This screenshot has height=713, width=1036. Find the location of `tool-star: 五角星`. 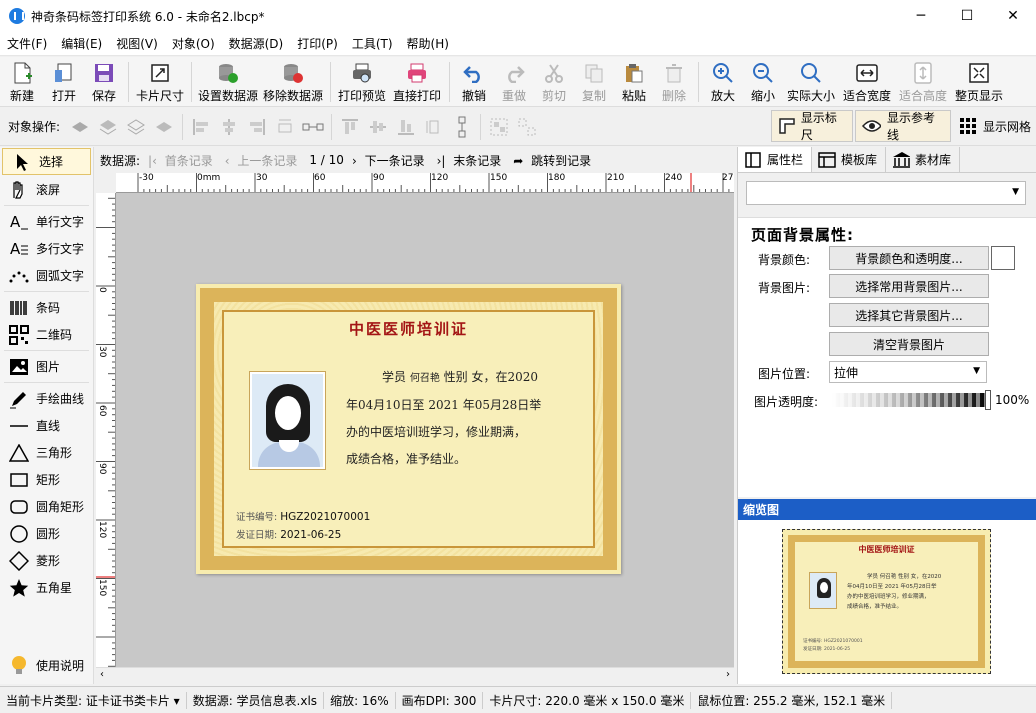

tool-star: 五角星 is located at coordinates (46, 587).